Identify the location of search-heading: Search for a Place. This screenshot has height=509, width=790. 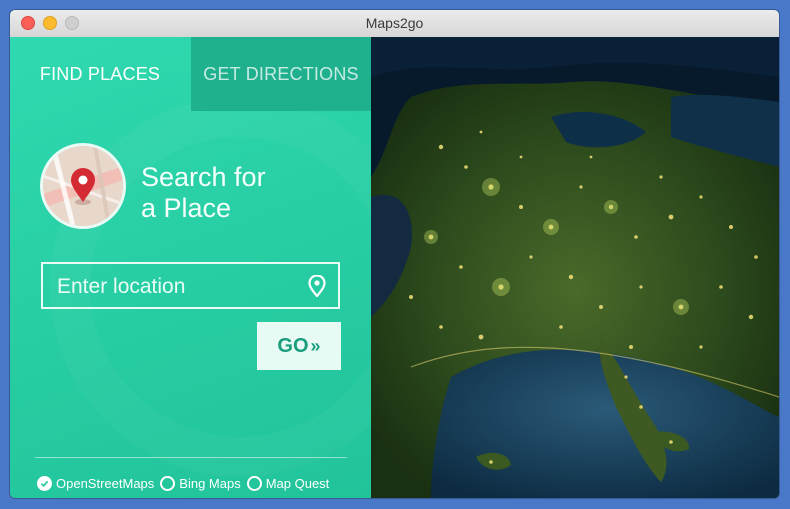
(241, 193).